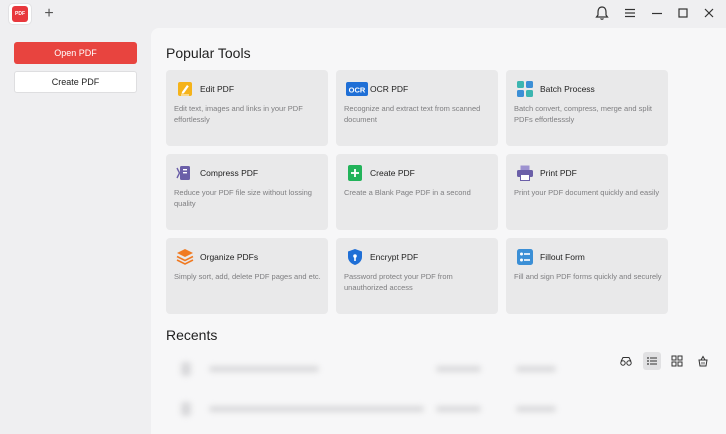  I want to click on print-icon, so click(525, 173).